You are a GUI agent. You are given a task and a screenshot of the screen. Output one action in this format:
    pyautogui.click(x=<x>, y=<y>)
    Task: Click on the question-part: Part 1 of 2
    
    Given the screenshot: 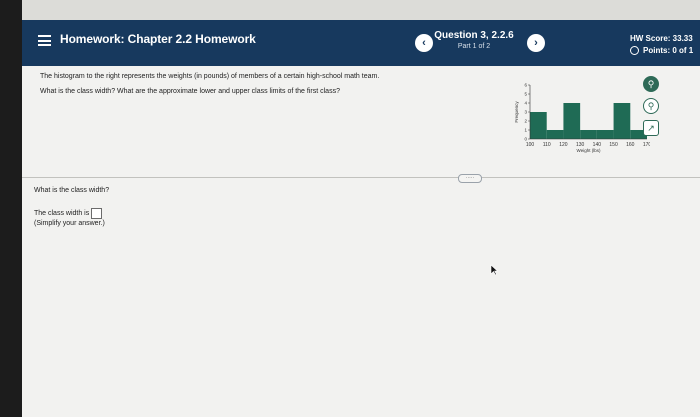 What is the action you would take?
    pyautogui.click(x=474, y=46)
    